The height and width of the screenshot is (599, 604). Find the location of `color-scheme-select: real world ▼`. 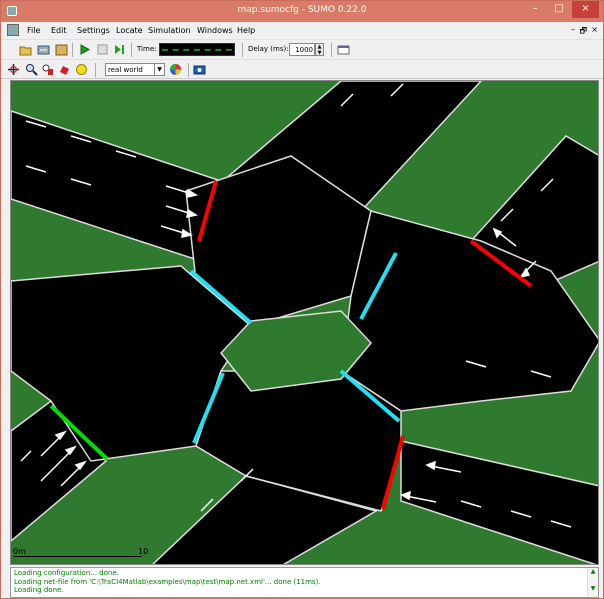

color-scheme-select: real world ▼ is located at coordinates (135, 69).